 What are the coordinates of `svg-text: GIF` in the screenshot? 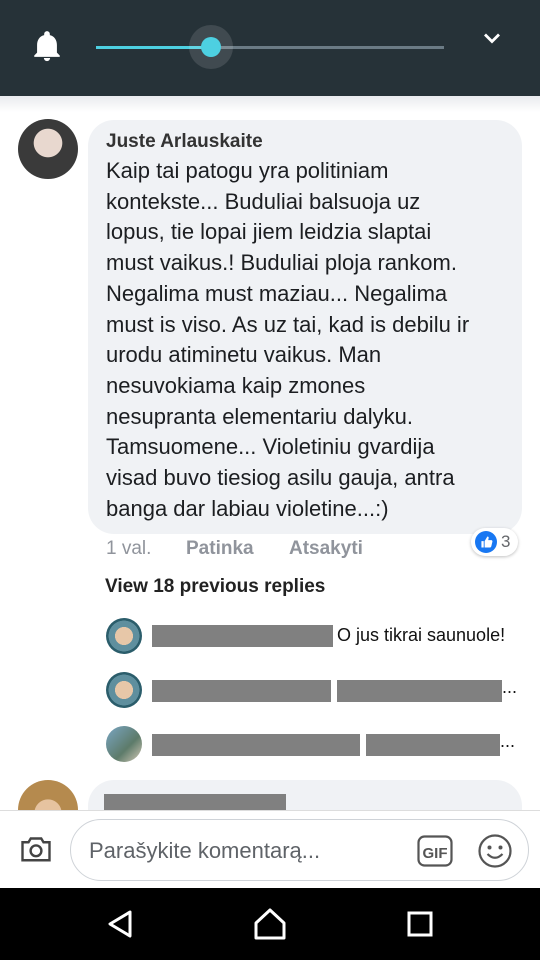 It's located at (435, 853).